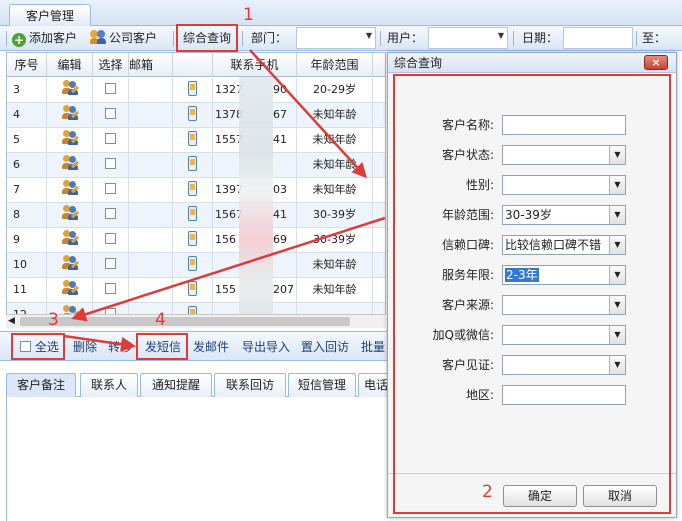  What do you see at coordinates (70, 65) in the screenshot?
I see `col-edit: 编辑` at bounding box center [70, 65].